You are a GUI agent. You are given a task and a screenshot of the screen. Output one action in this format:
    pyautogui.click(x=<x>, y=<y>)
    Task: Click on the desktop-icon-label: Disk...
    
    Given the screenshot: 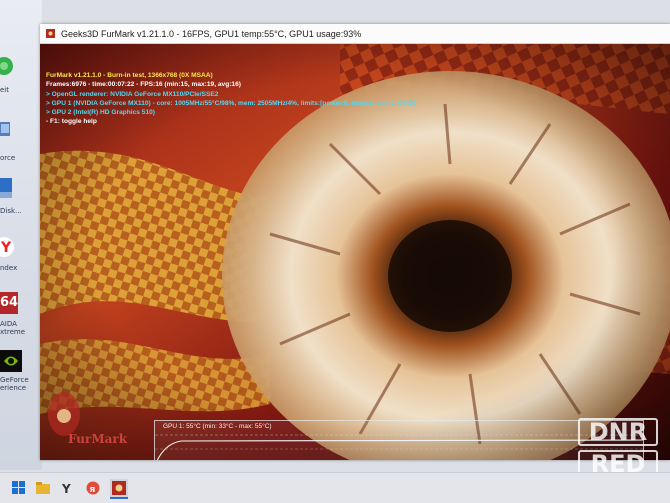 What is the action you would take?
    pyautogui.click(x=11, y=211)
    